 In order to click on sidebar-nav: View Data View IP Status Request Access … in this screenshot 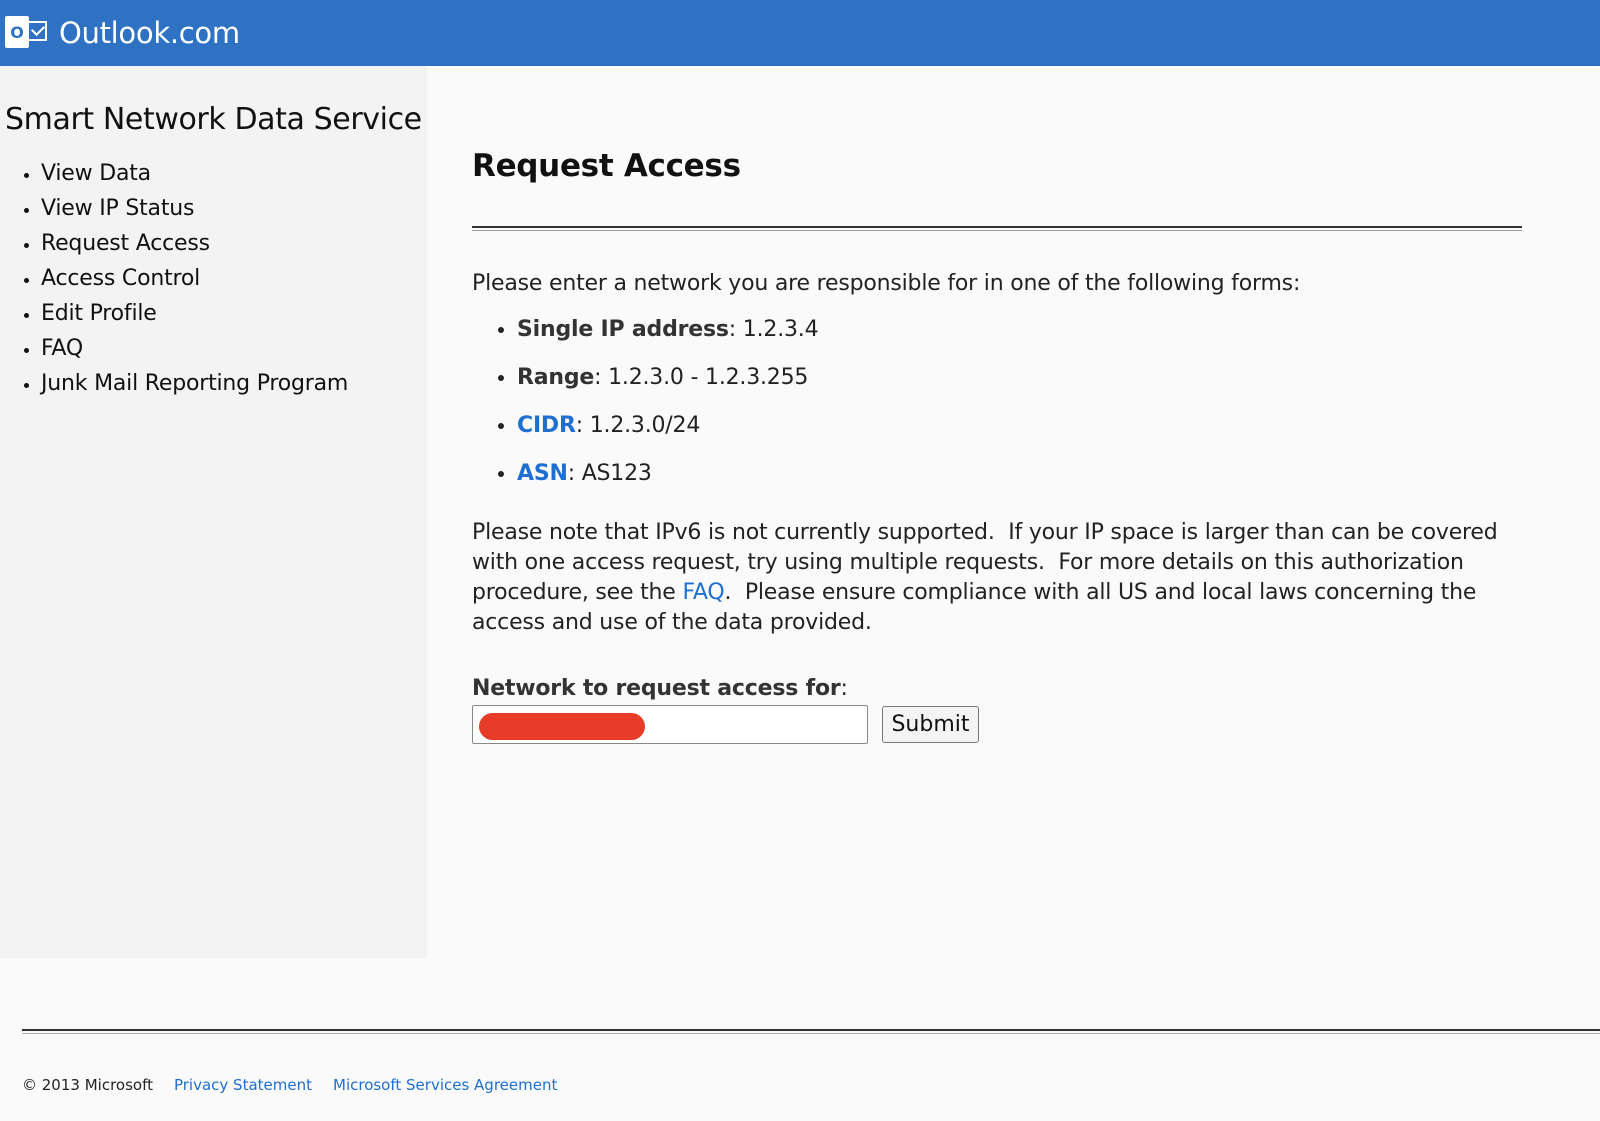, I will do `click(174, 278)`.